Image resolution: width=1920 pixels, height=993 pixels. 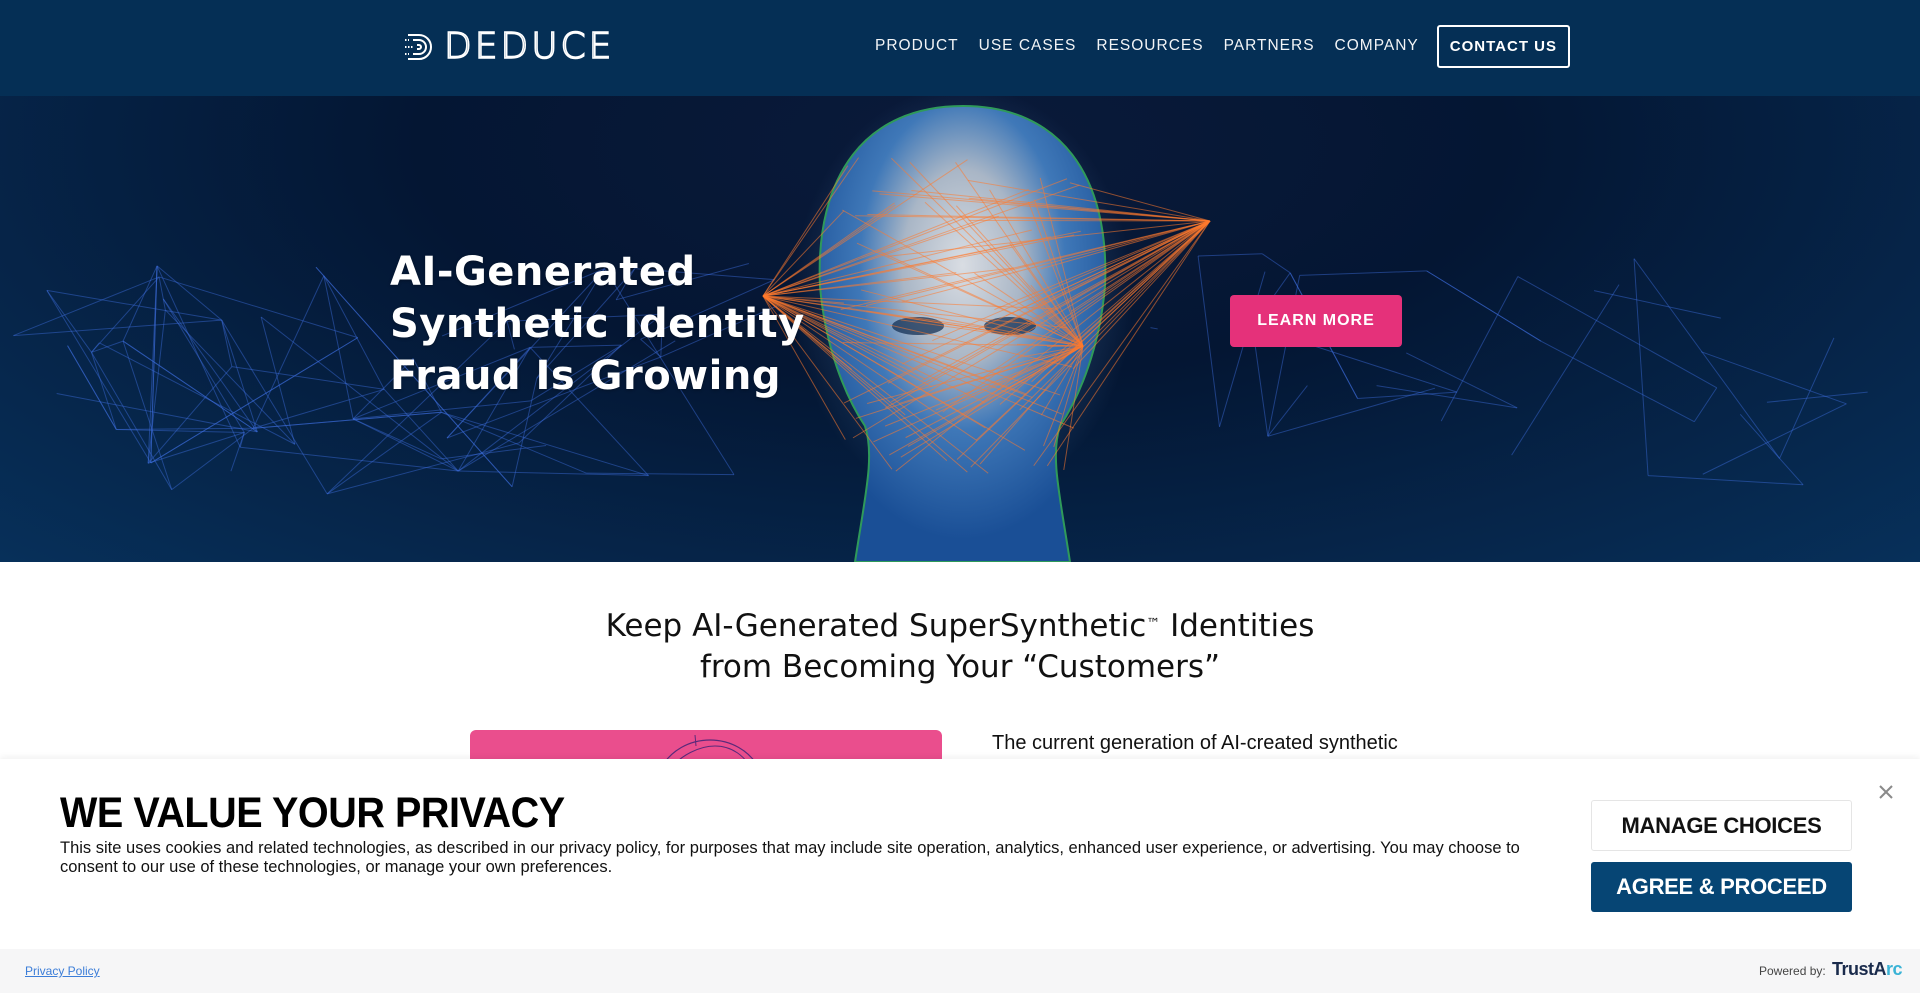 I want to click on nav-resources: RESOURCES, so click(x=1149, y=46).